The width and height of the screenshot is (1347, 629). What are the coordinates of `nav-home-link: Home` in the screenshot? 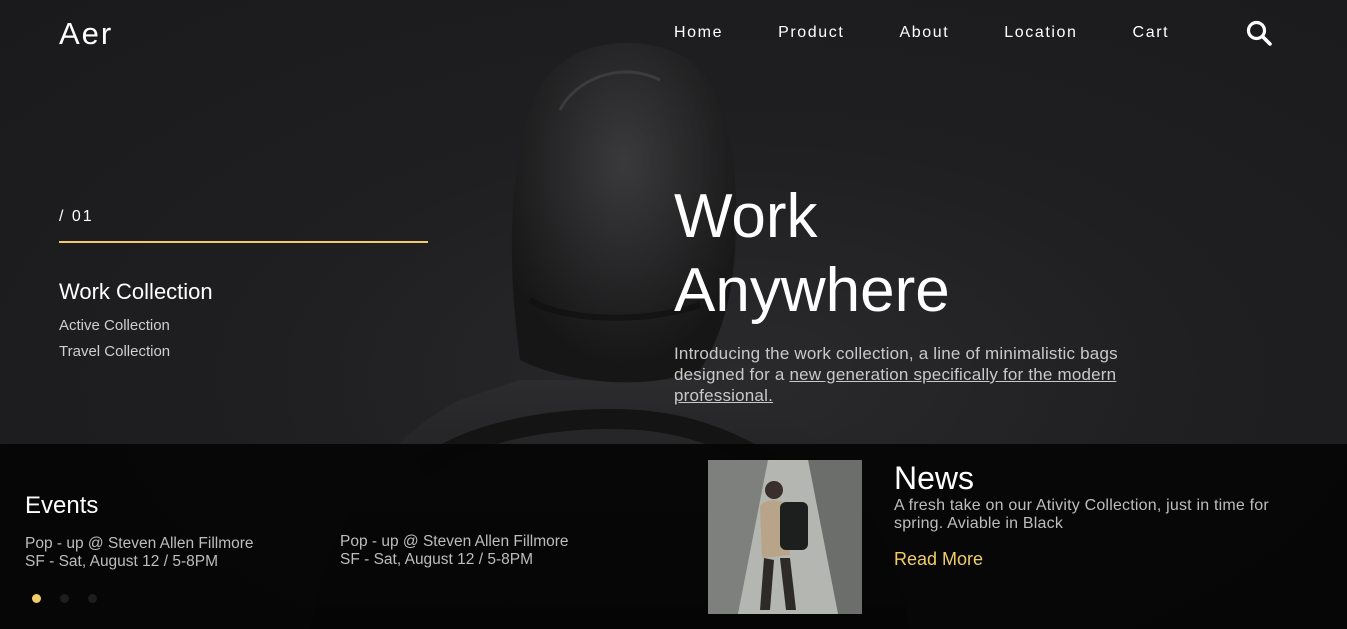 It's located at (698, 33).